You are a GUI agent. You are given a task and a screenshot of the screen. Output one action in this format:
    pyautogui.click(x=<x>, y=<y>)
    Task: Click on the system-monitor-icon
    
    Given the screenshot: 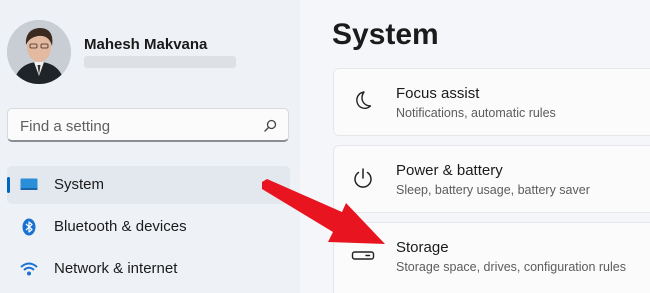 What is the action you would take?
    pyautogui.click(x=29, y=185)
    